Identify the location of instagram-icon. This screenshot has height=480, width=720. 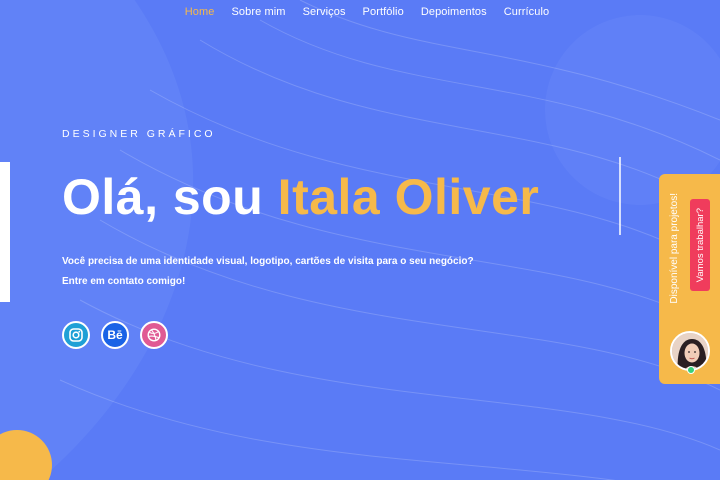
(76, 335).